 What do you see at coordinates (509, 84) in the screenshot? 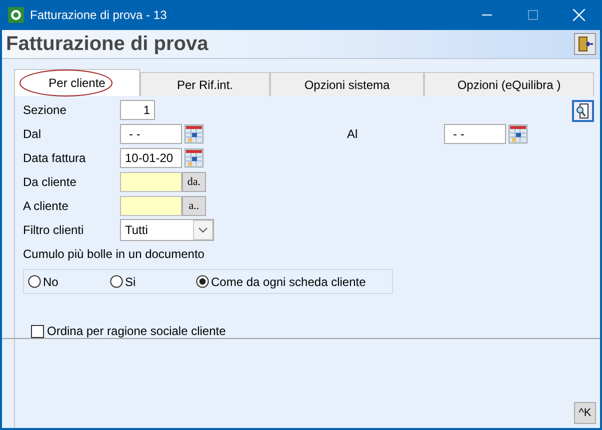
I see `tab: Opzioni (eQuilibra )` at bounding box center [509, 84].